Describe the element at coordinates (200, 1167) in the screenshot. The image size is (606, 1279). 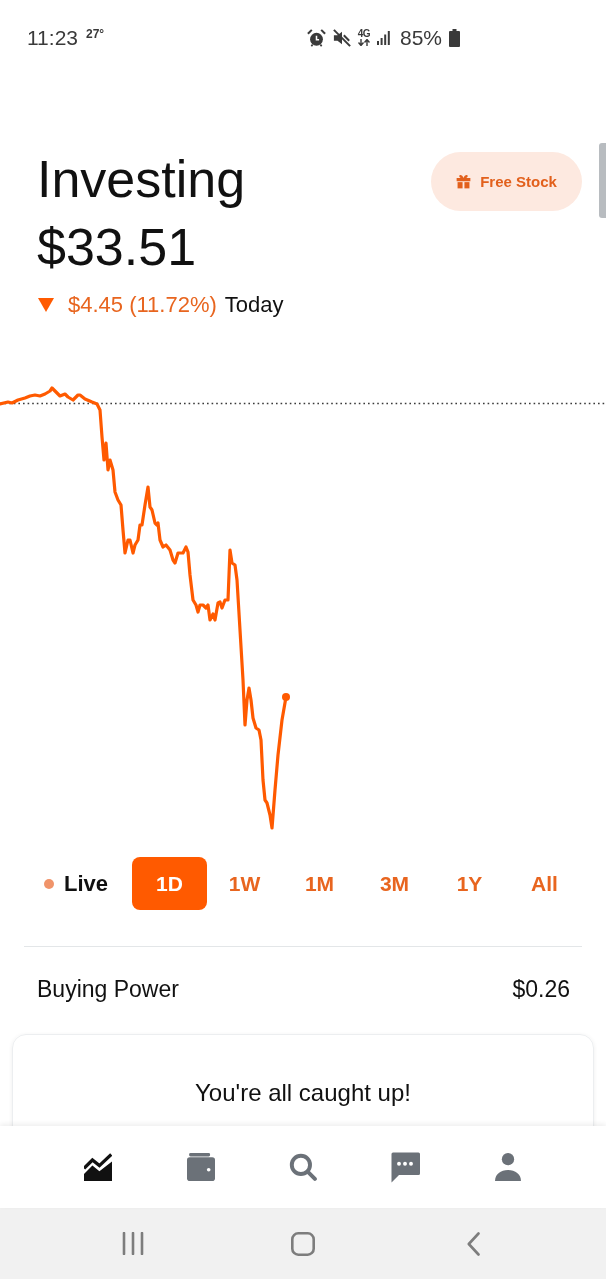
I see `wallet-icon` at that location.